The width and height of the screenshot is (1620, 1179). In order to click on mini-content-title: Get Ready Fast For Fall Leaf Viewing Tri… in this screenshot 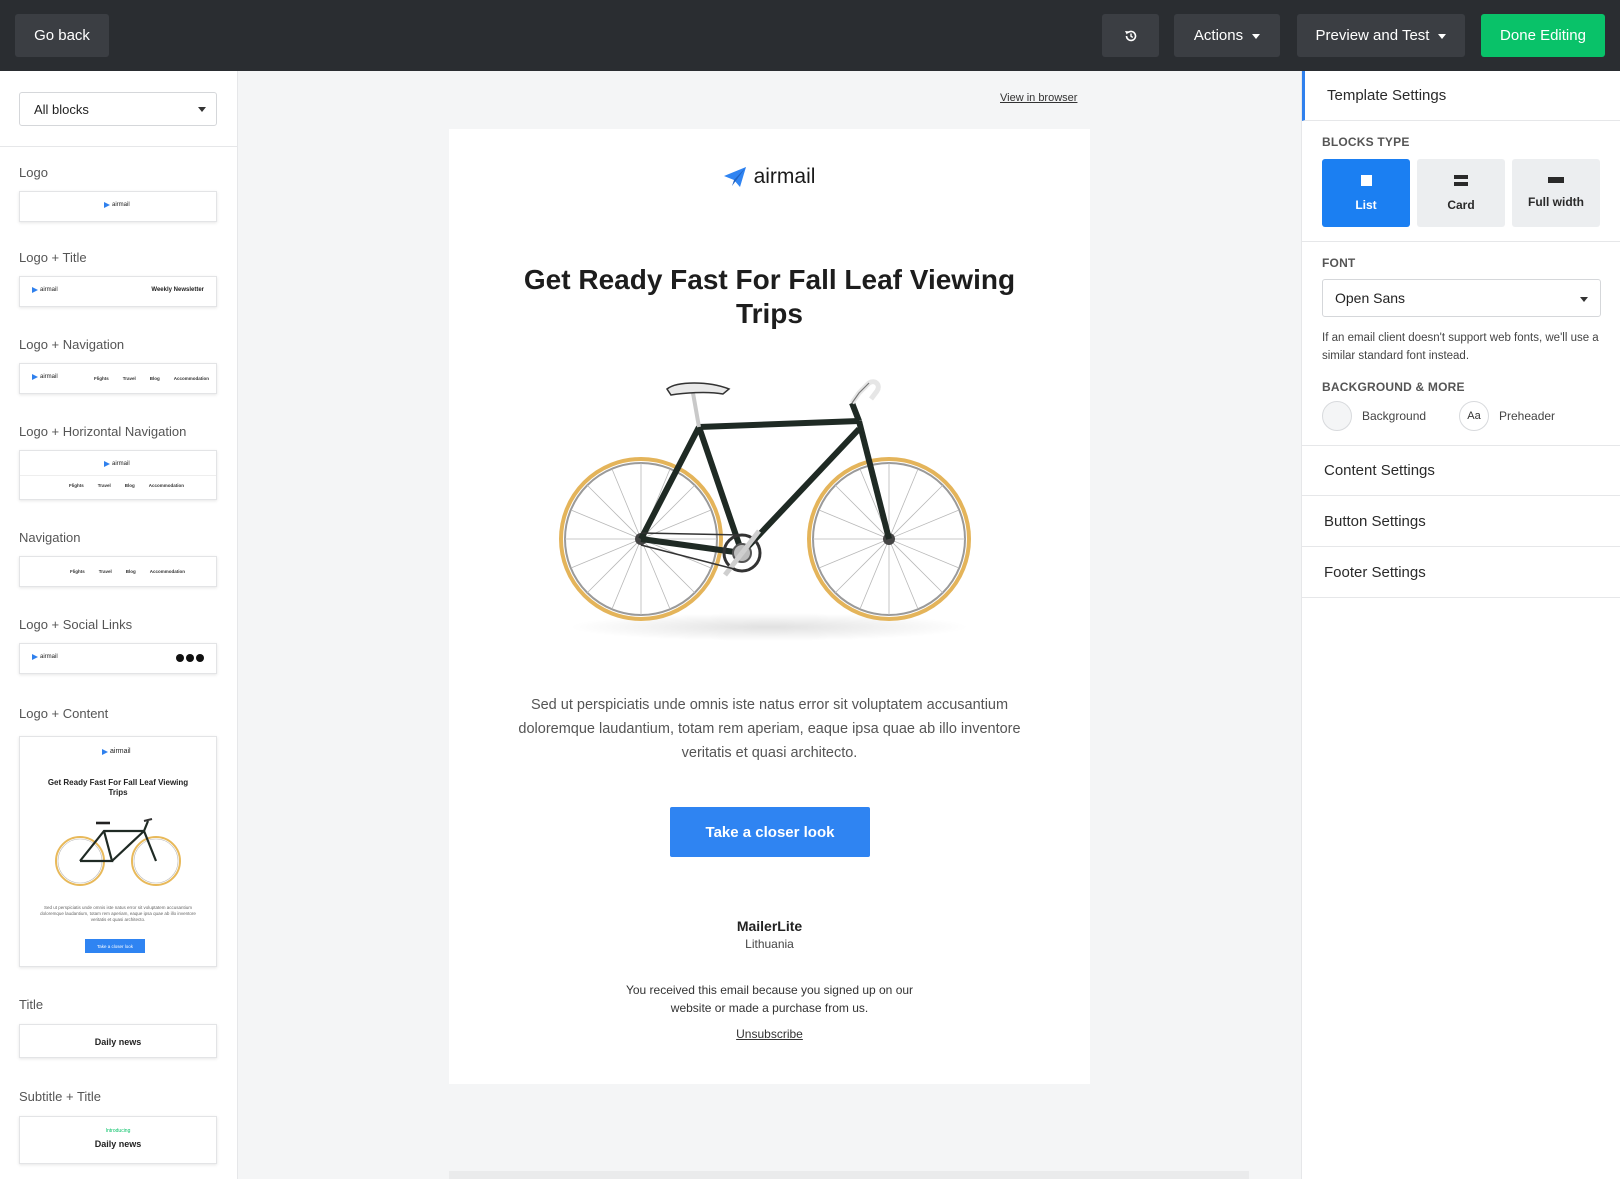, I will do `click(118, 787)`.